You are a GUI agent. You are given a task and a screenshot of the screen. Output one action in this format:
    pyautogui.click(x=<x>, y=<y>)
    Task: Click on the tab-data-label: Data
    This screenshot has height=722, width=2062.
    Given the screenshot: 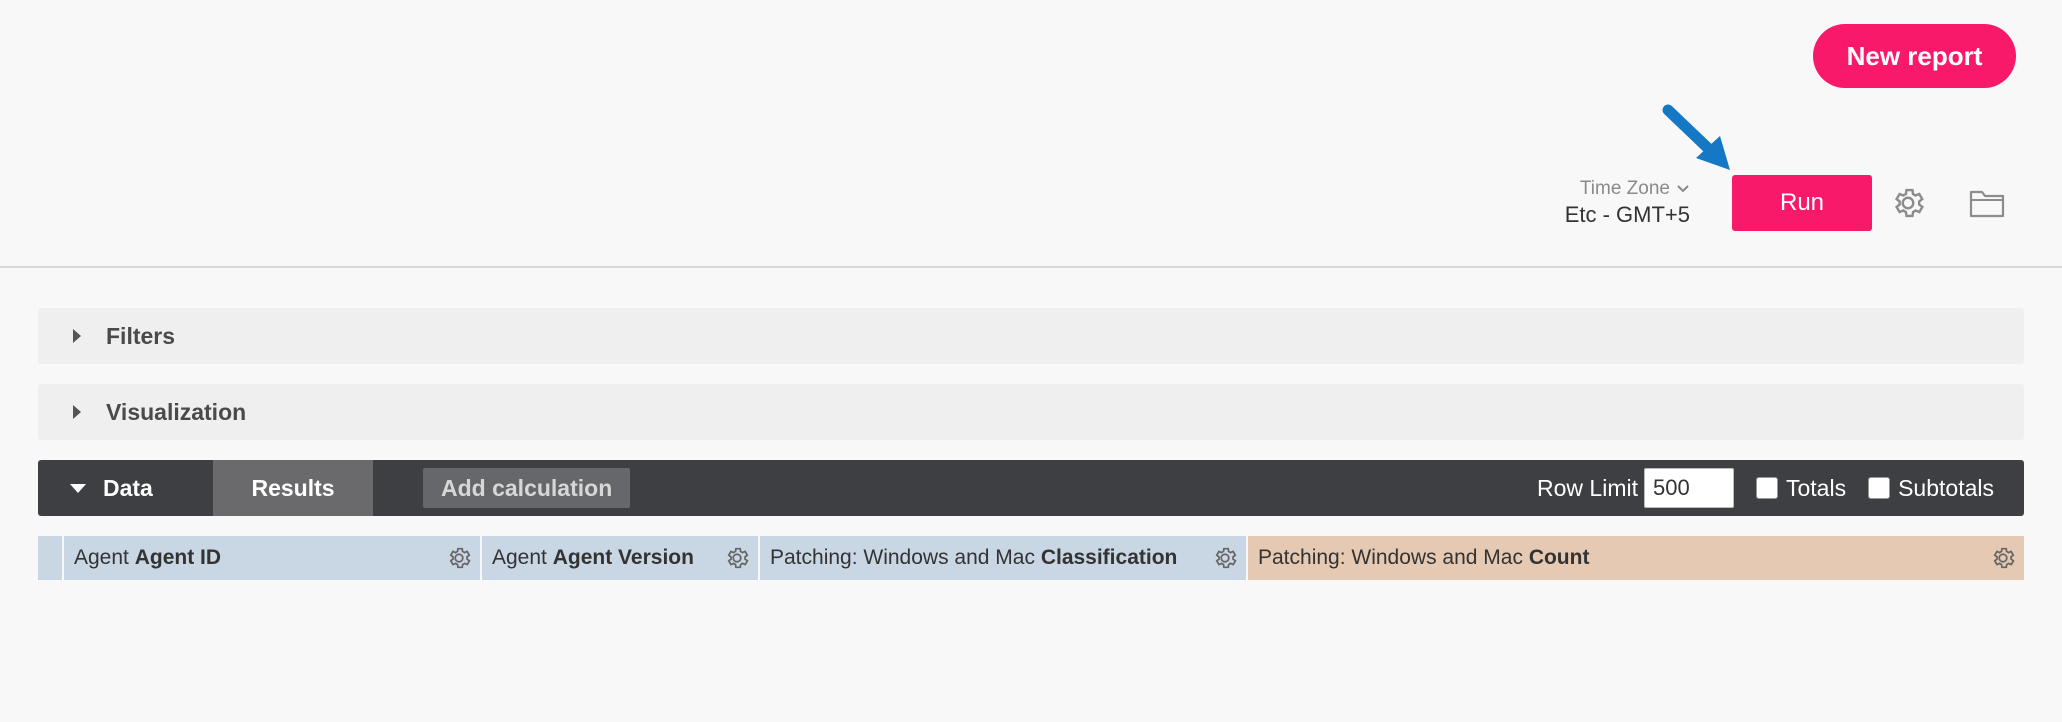 What is the action you would take?
    pyautogui.click(x=128, y=487)
    